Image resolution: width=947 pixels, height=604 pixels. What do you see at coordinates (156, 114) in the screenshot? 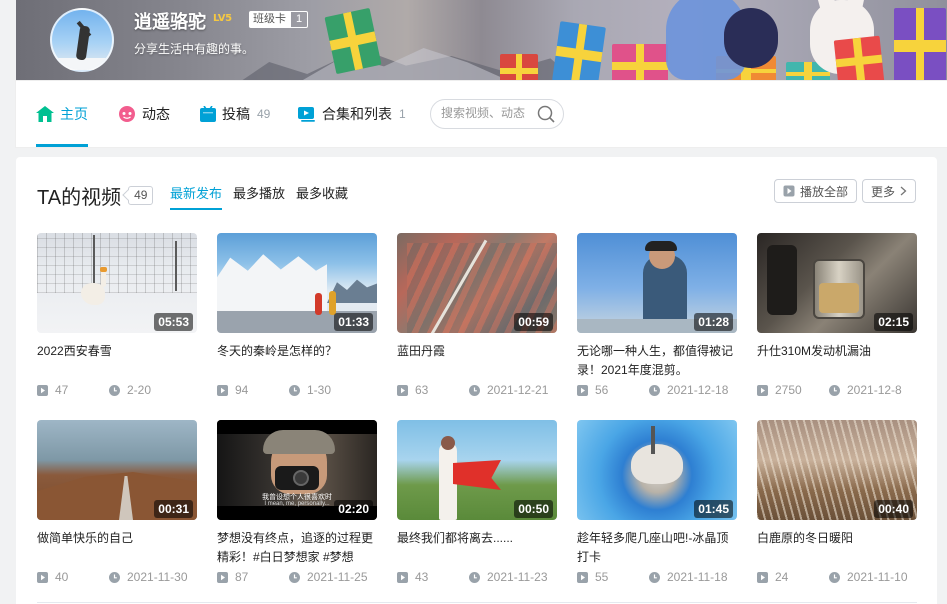
I see `tab-label: 动态` at bounding box center [156, 114].